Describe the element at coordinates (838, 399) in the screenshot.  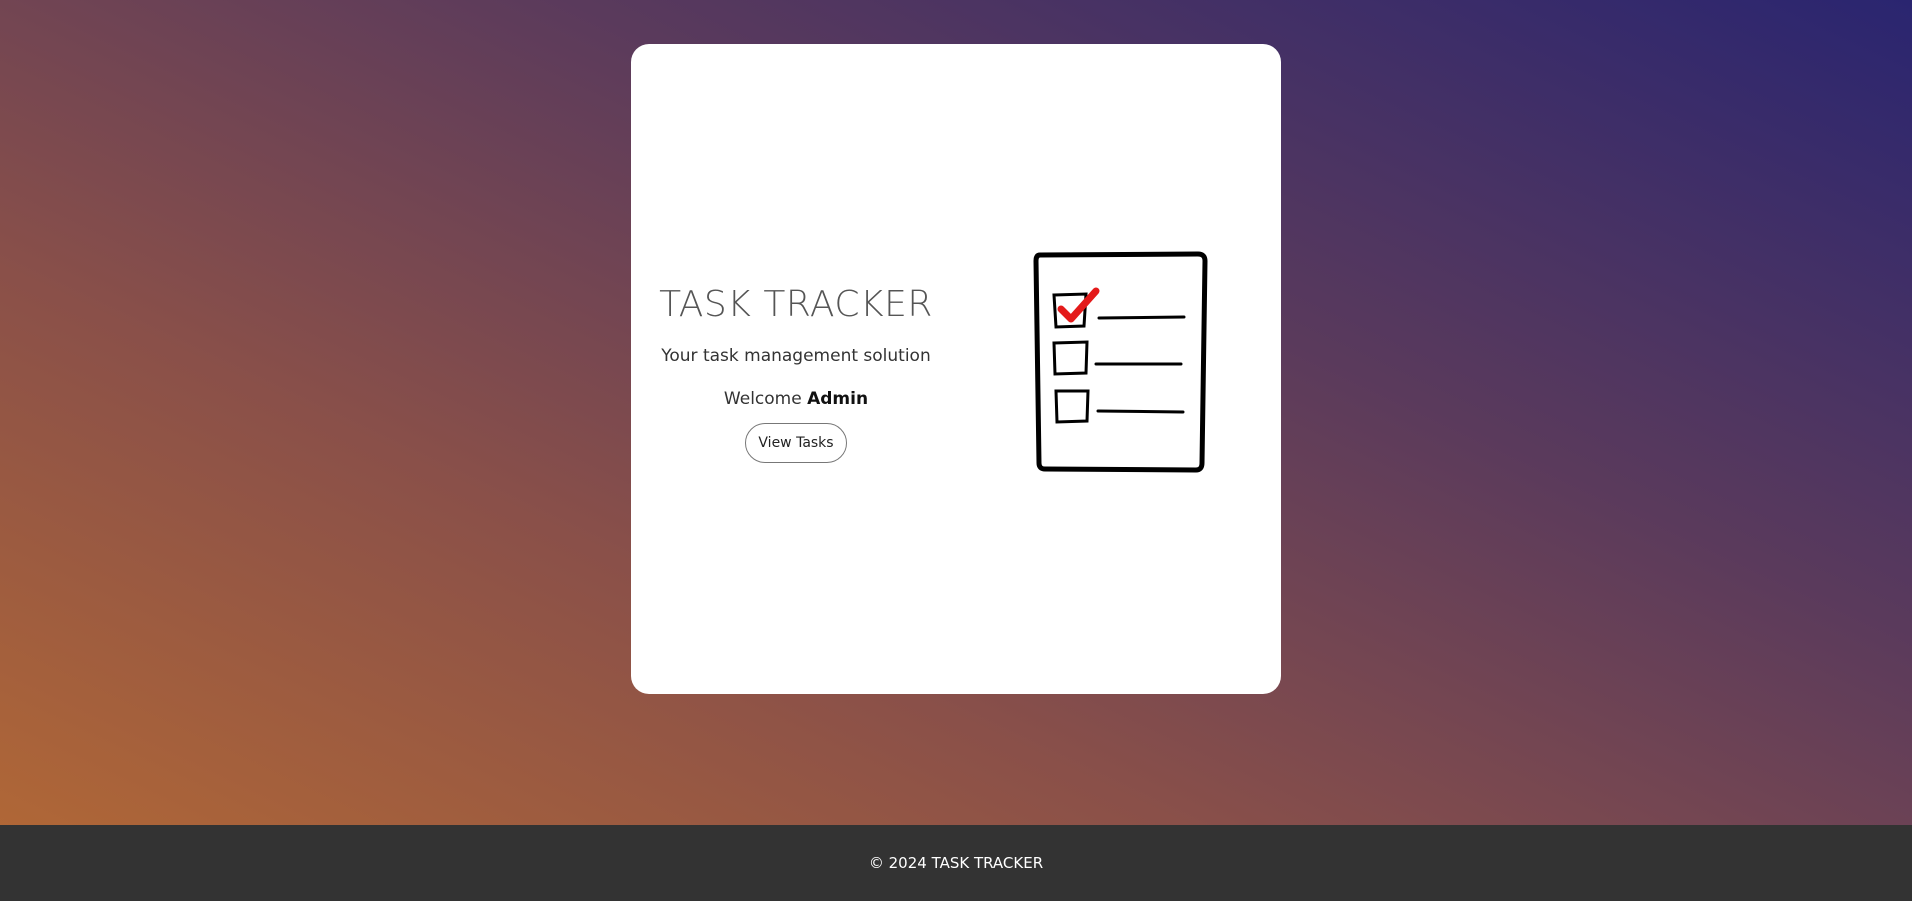
I see `welcome-username: Admin` at that location.